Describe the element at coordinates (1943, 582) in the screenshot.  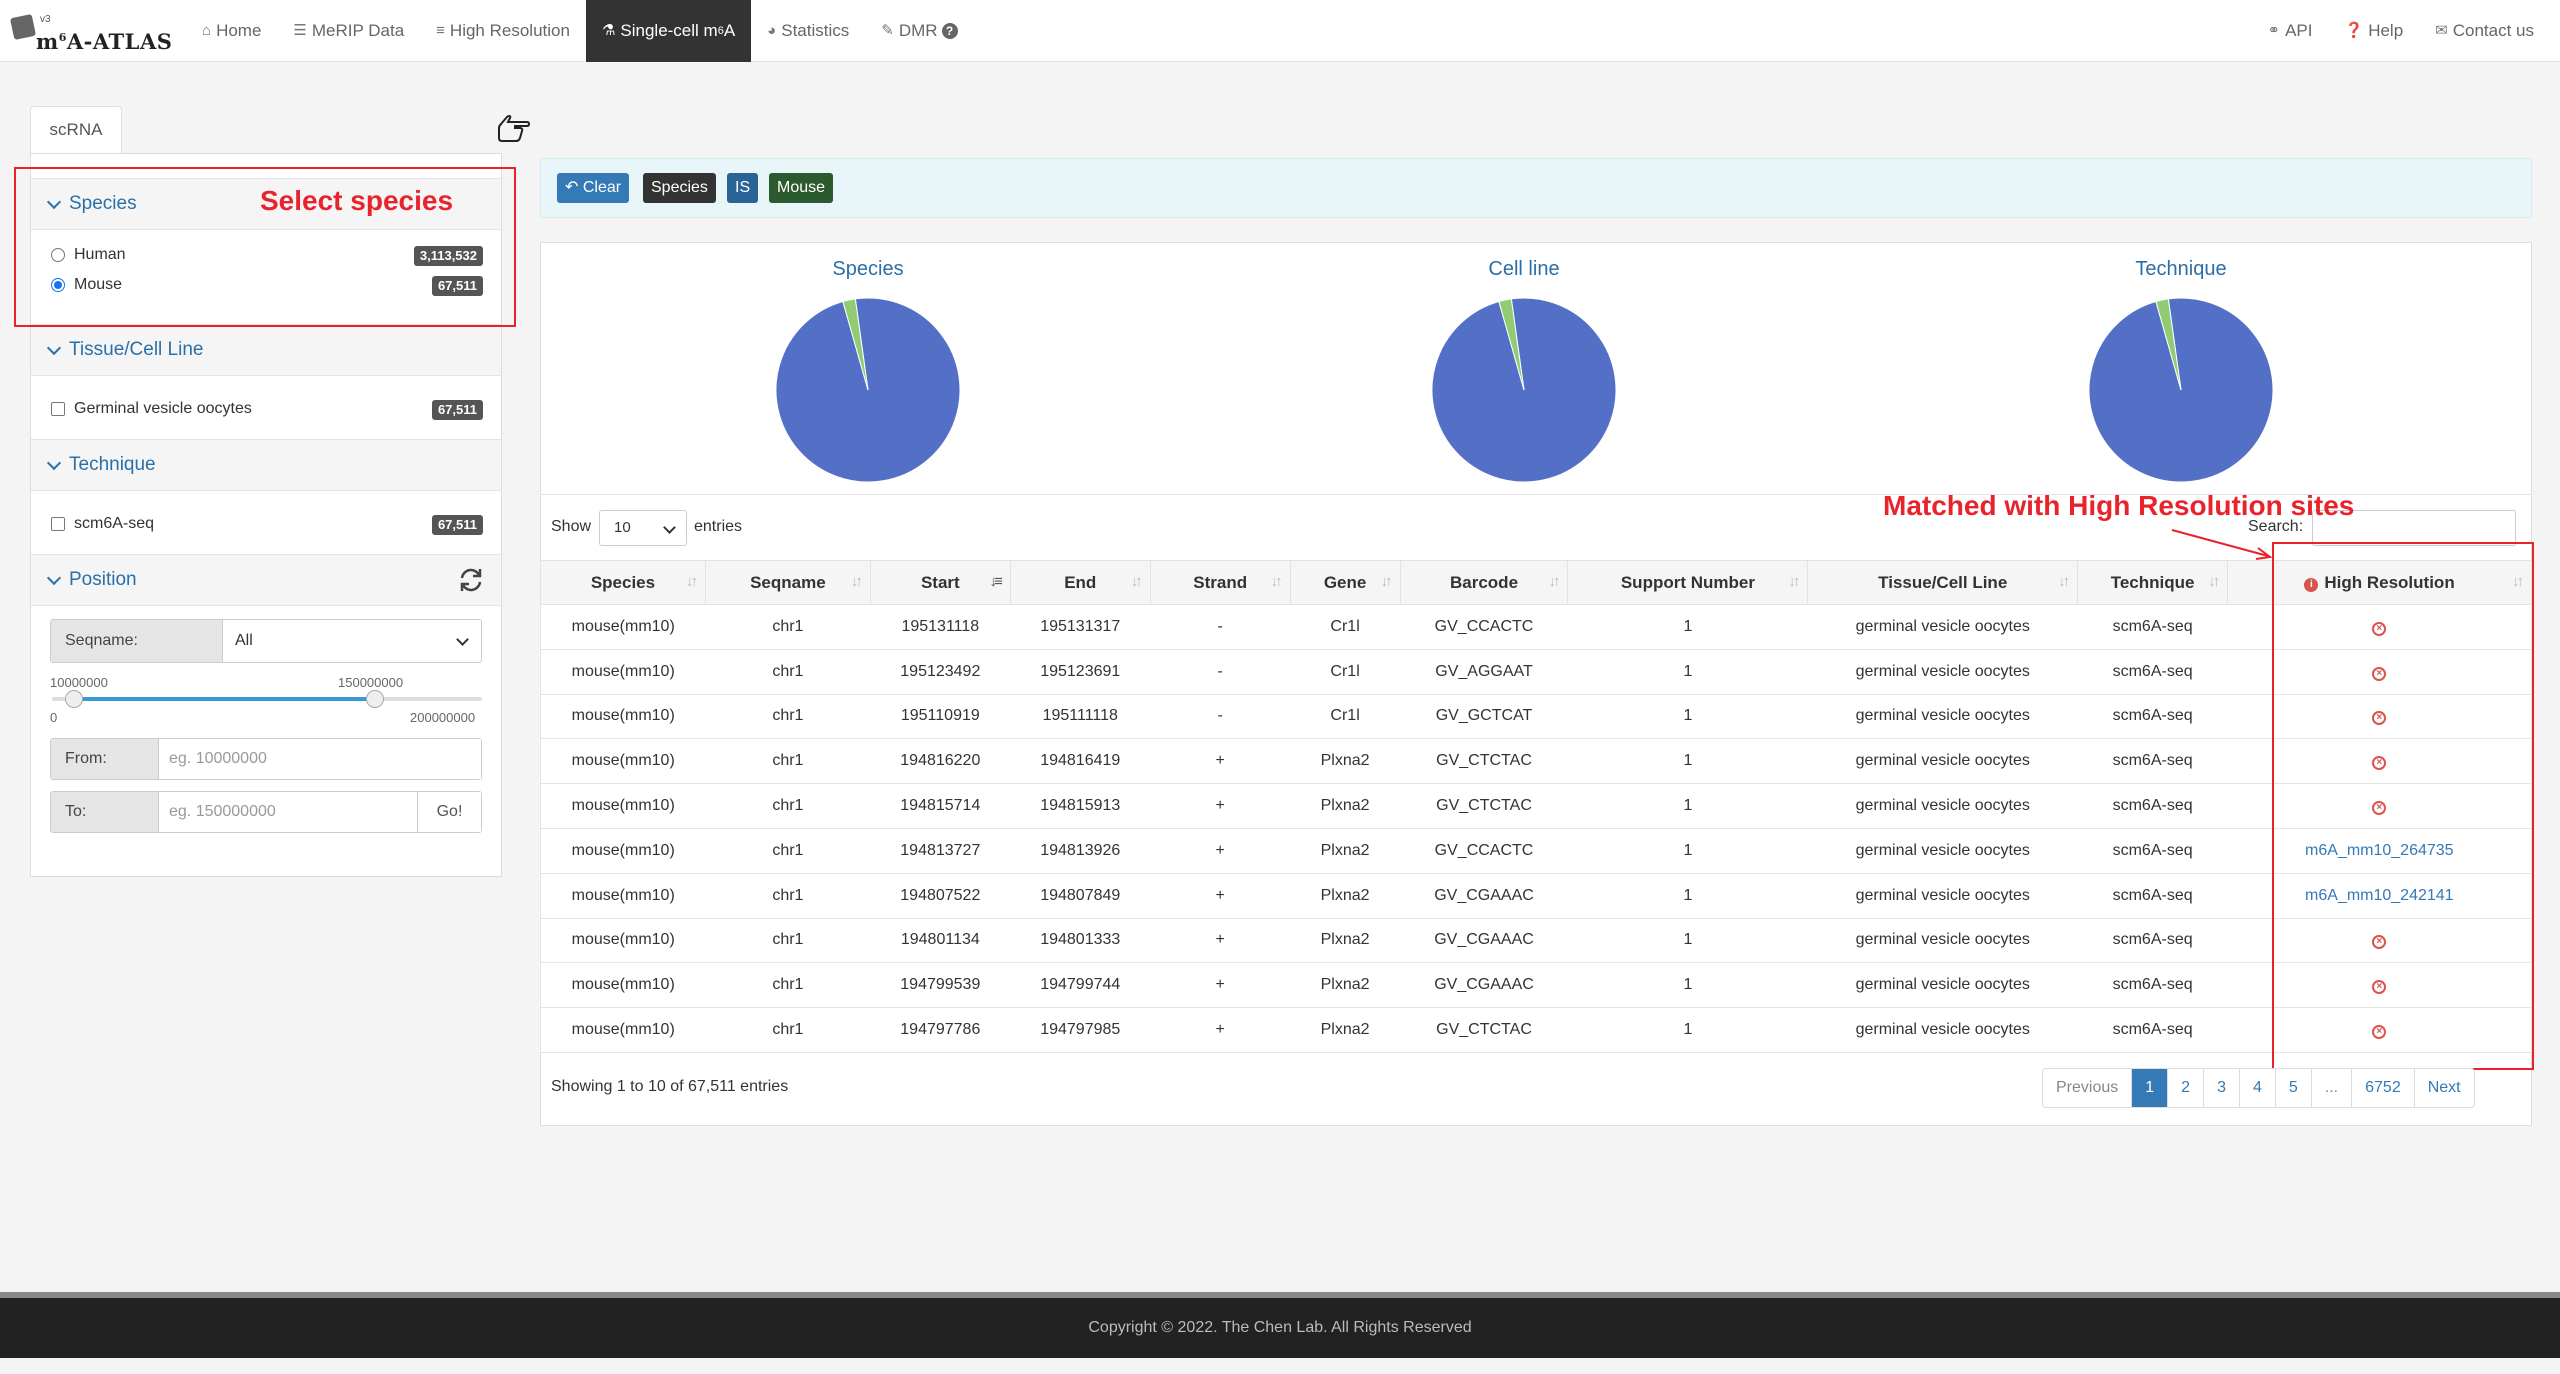
I see `col-tissue: Tissue/Cell Line ↓↑` at that location.